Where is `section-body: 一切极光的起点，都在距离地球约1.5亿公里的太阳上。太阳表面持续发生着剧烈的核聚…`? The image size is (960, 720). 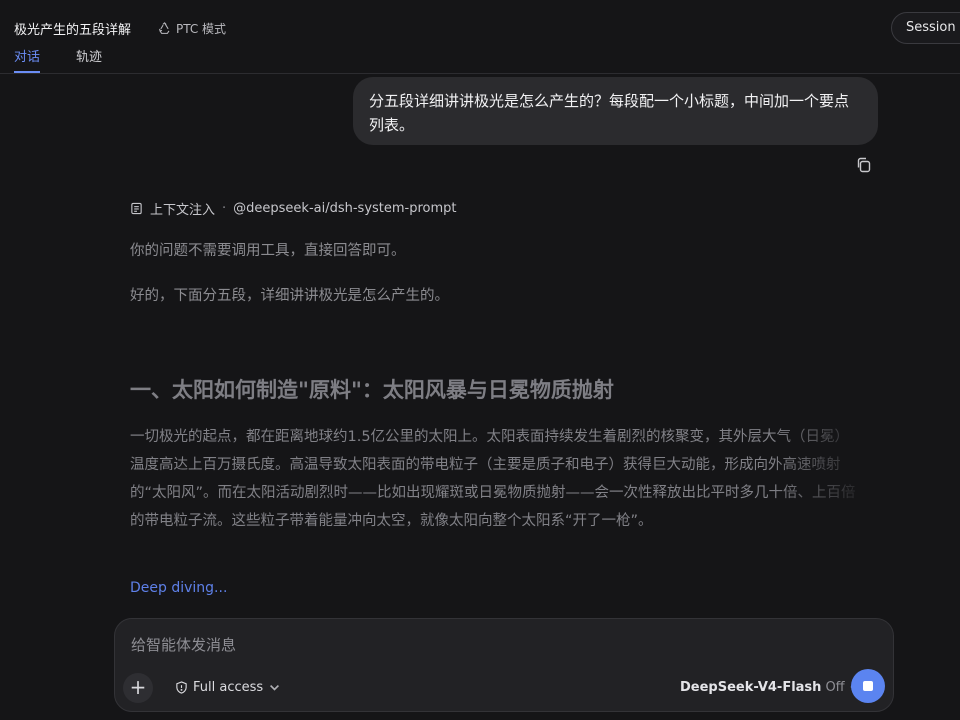 section-body: 一切极光的起点，都在距离地球约1.5亿公里的太阳上。太阳表面持续发生着剧烈的核聚… is located at coordinates (493, 479).